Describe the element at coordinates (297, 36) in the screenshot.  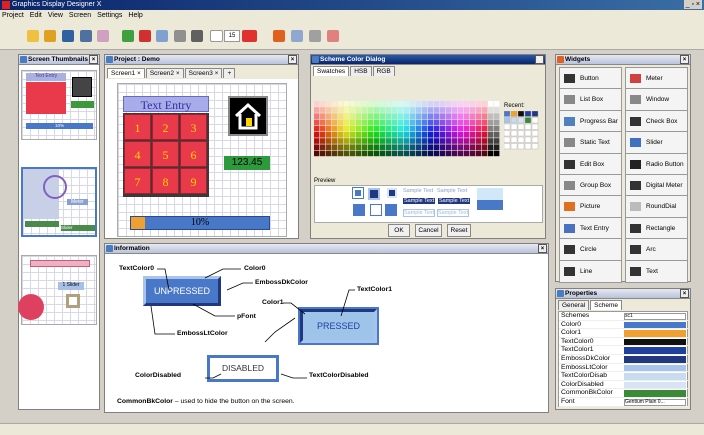
I see `copy-icon` at that location.